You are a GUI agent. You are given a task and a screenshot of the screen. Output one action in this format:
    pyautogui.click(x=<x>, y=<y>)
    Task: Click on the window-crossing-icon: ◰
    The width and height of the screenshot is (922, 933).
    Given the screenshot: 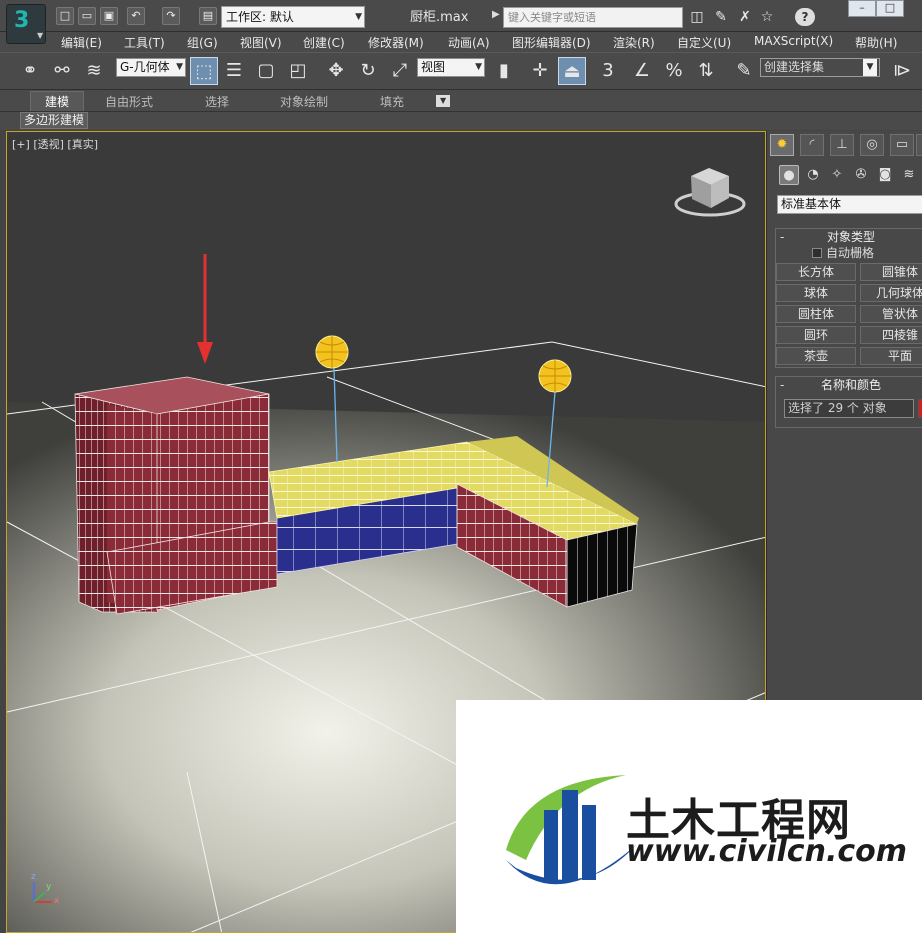 What is the action you would take?
    pyautogui.click(x=298, y=71)
    